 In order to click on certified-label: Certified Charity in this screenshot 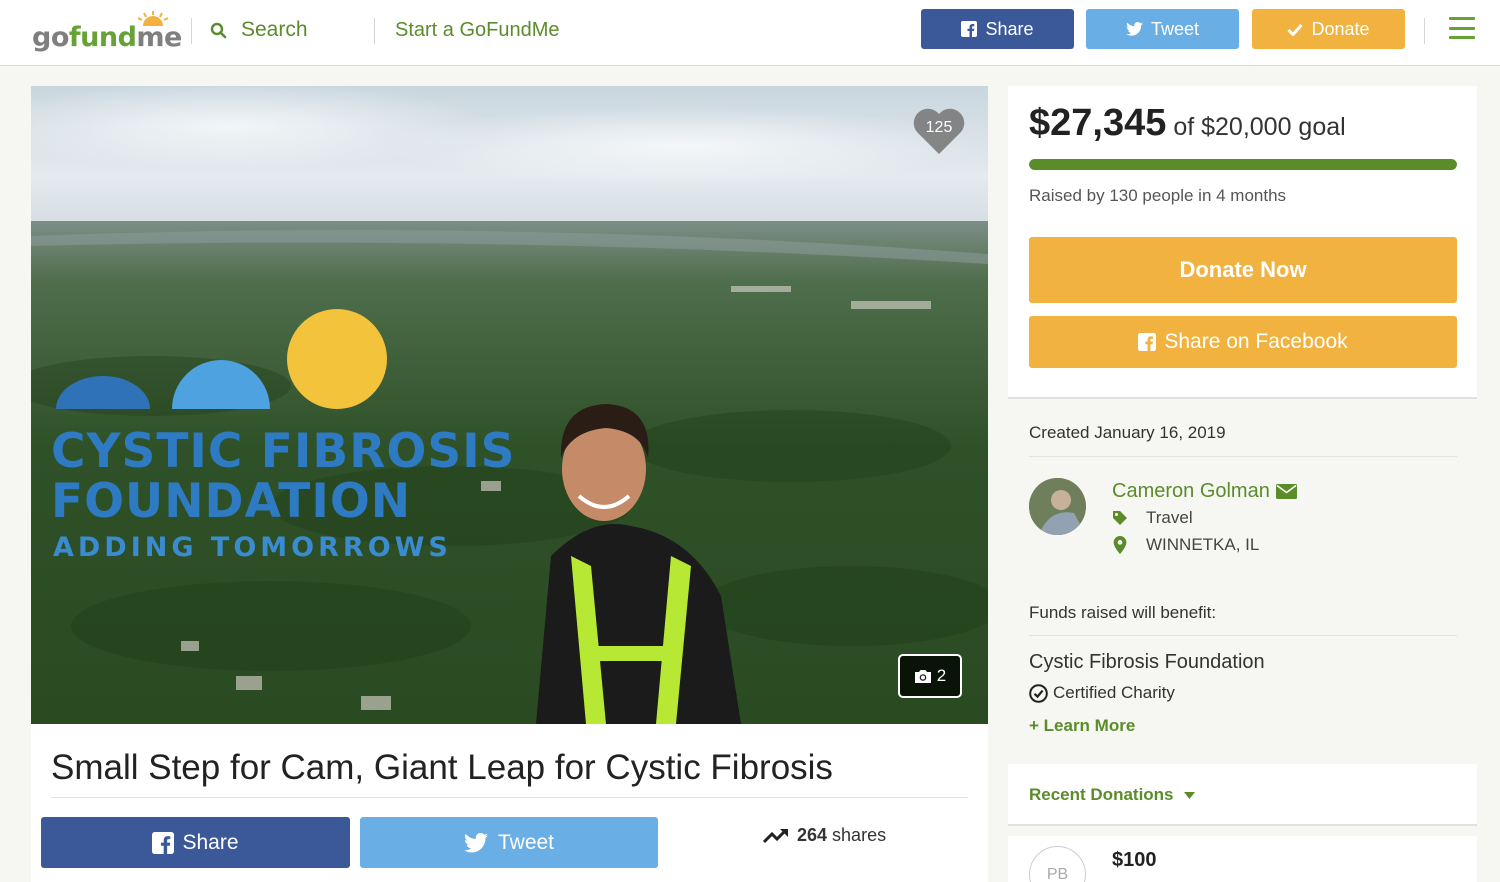, I will do `click(1114, 692)`.